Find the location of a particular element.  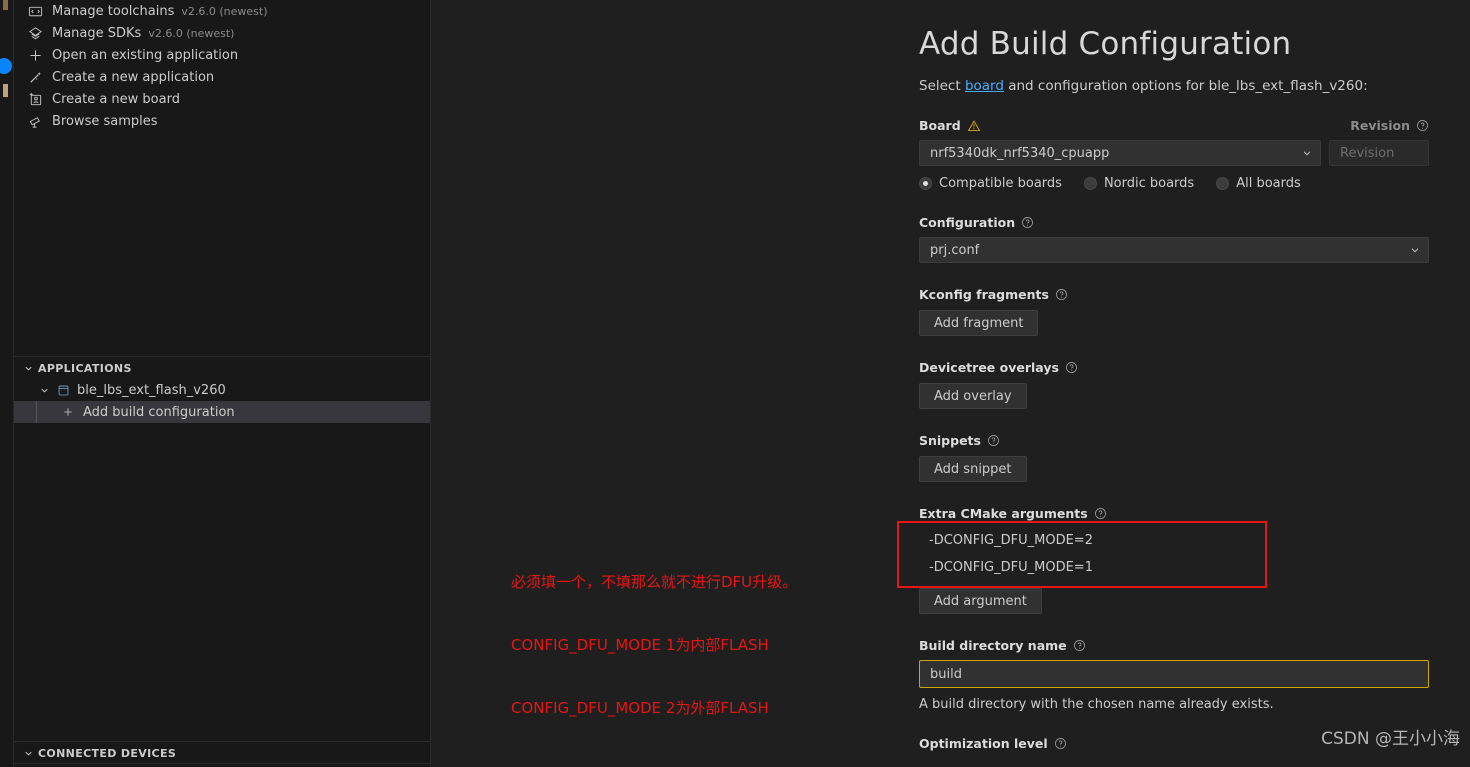

revision-input: Revision is located at coordinates (1379, 153).